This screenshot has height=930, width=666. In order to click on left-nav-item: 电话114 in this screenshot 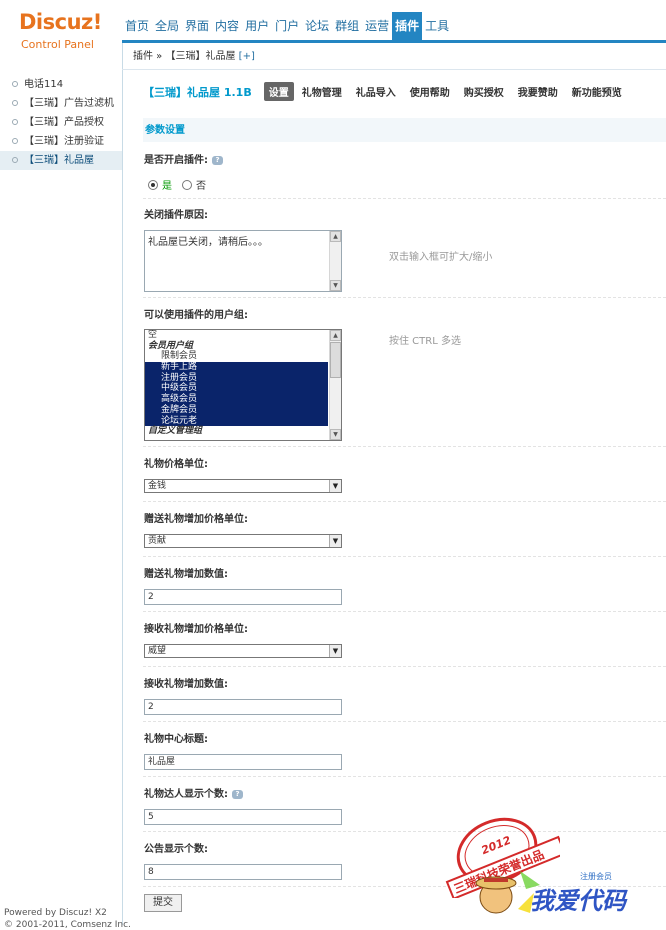, I will do `click(61, 84)`.